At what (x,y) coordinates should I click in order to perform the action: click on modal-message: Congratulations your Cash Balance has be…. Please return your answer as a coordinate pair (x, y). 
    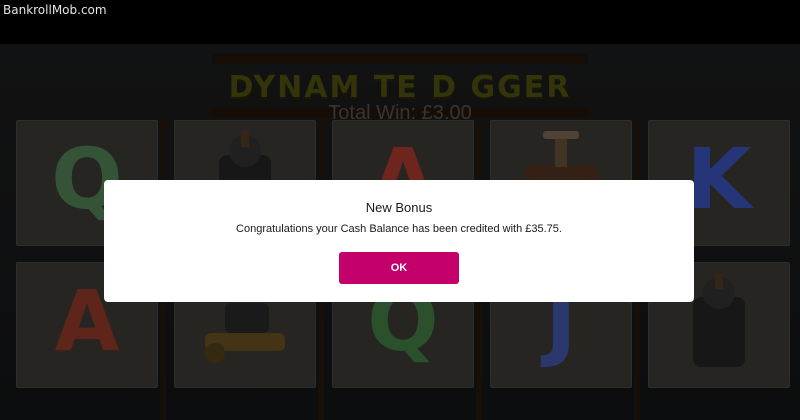
    Looking at the image, I should click on (399, 229).